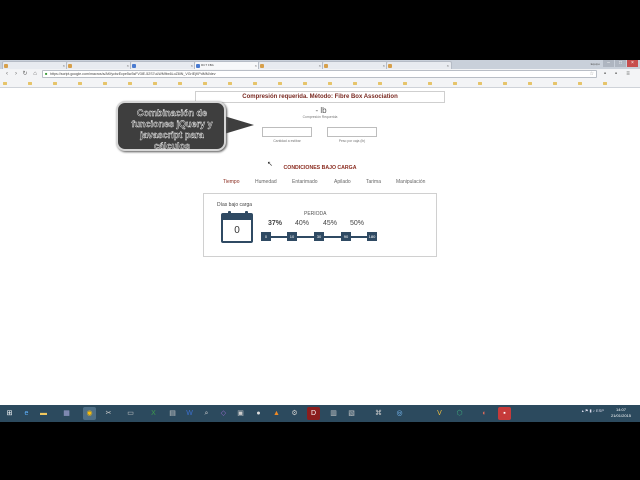 This screenshot has width=640, height=480. What do you see at coordinates (291, 65) in the screenshot?
I see `browser-tab-5: ×` at bounding box center [291, 65].